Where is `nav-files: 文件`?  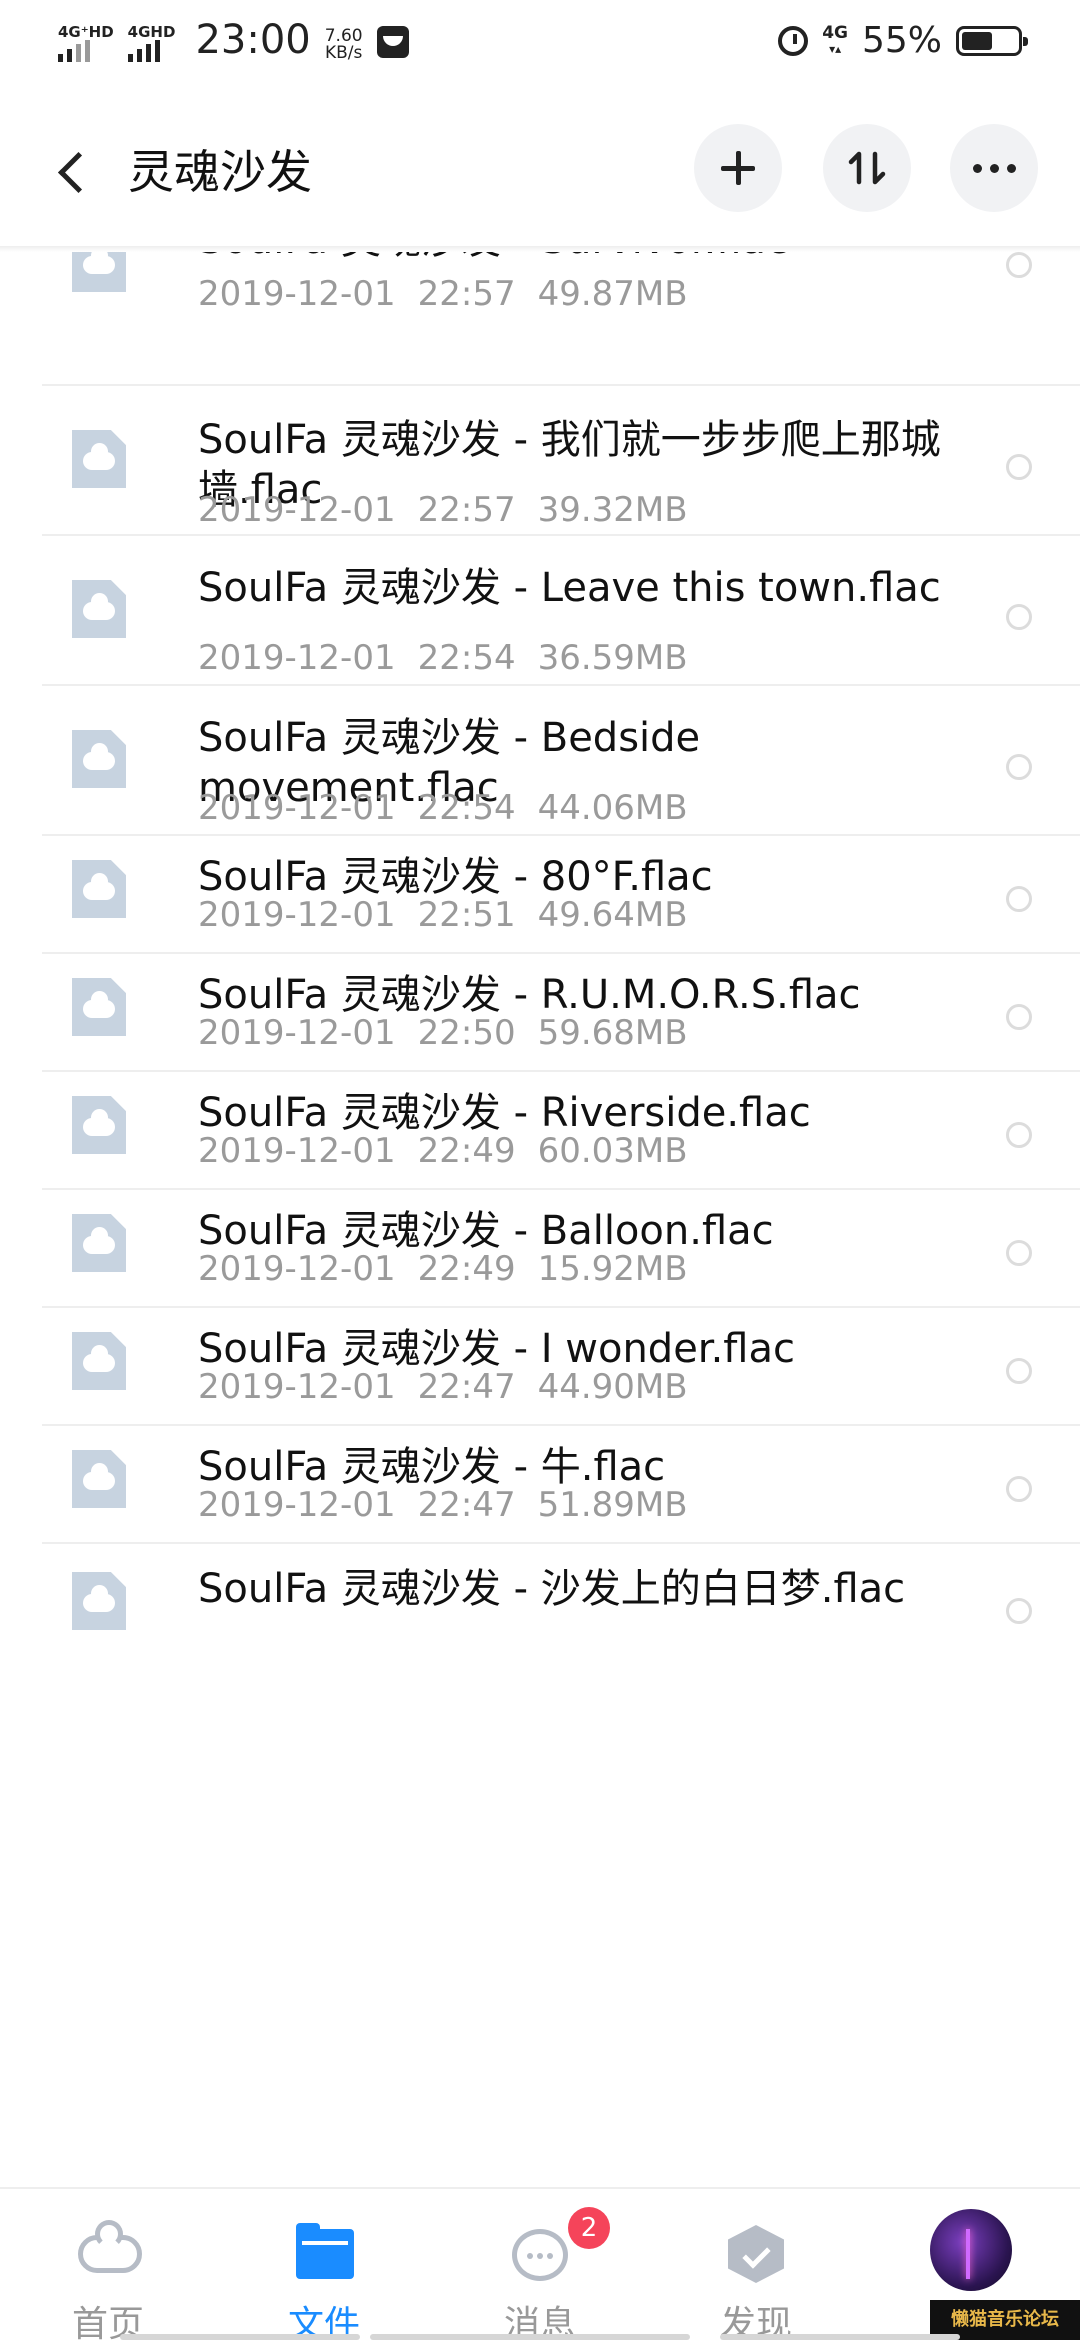
nav-files: 文件 is located at coordinates (324, 2267).